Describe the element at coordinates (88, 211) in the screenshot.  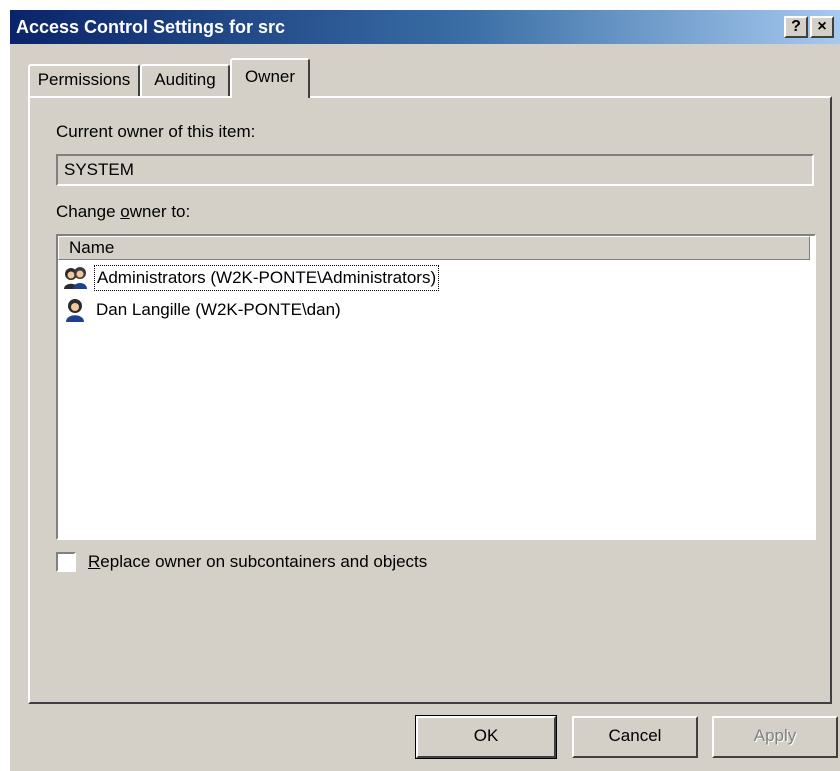
I see `change-owner-label-pre: Change` at that location.